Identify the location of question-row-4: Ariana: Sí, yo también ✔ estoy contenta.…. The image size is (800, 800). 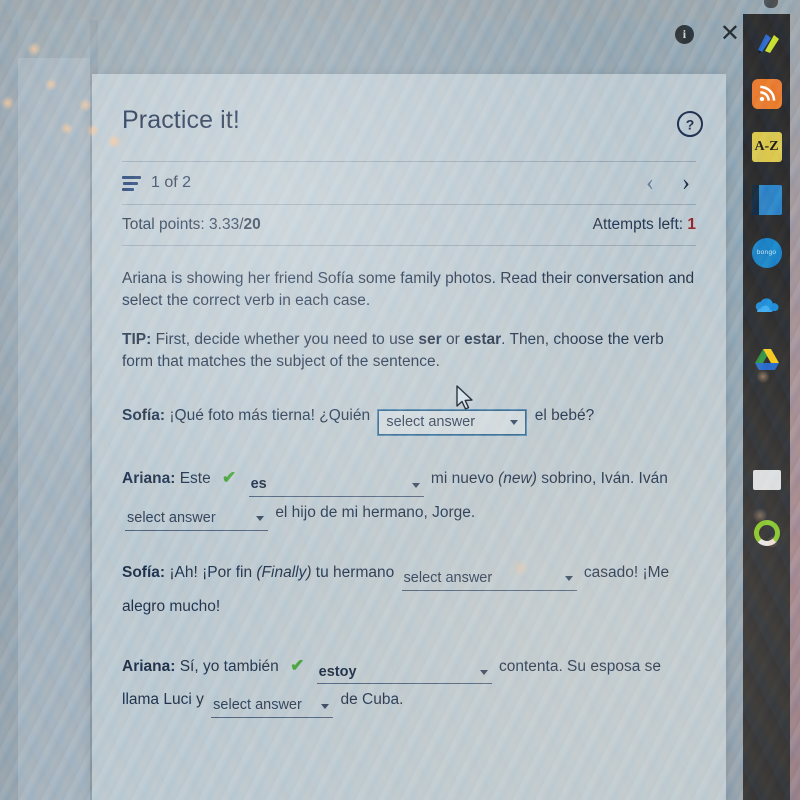
(409, 684).